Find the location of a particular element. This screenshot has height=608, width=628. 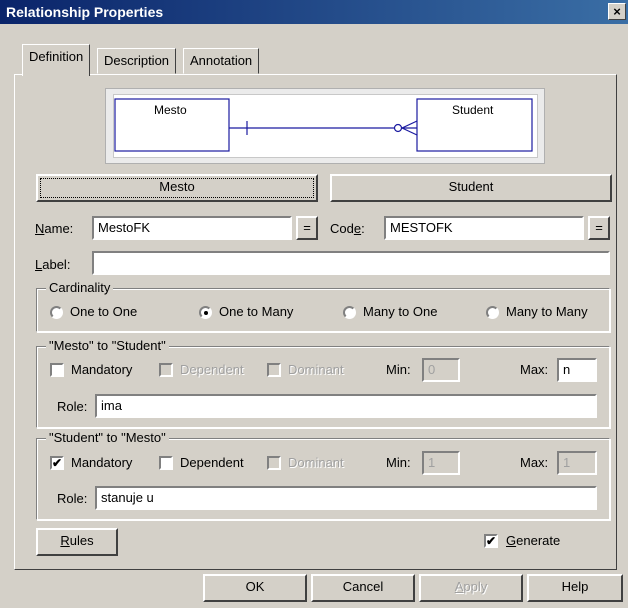

crowfoot-bottom is located at coordinates (409, 131).